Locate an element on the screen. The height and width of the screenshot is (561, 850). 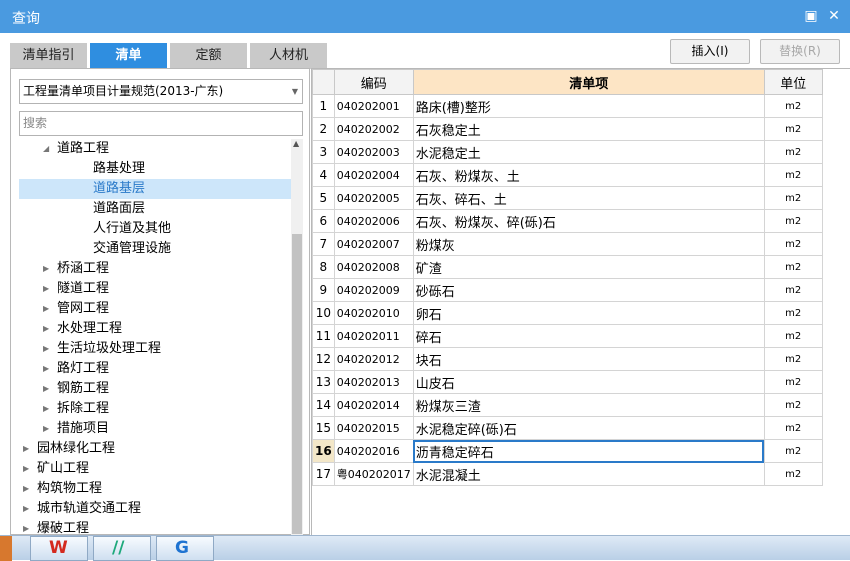
tree-item: ▶ 隧道工程 is located at coordinates (155, 289).